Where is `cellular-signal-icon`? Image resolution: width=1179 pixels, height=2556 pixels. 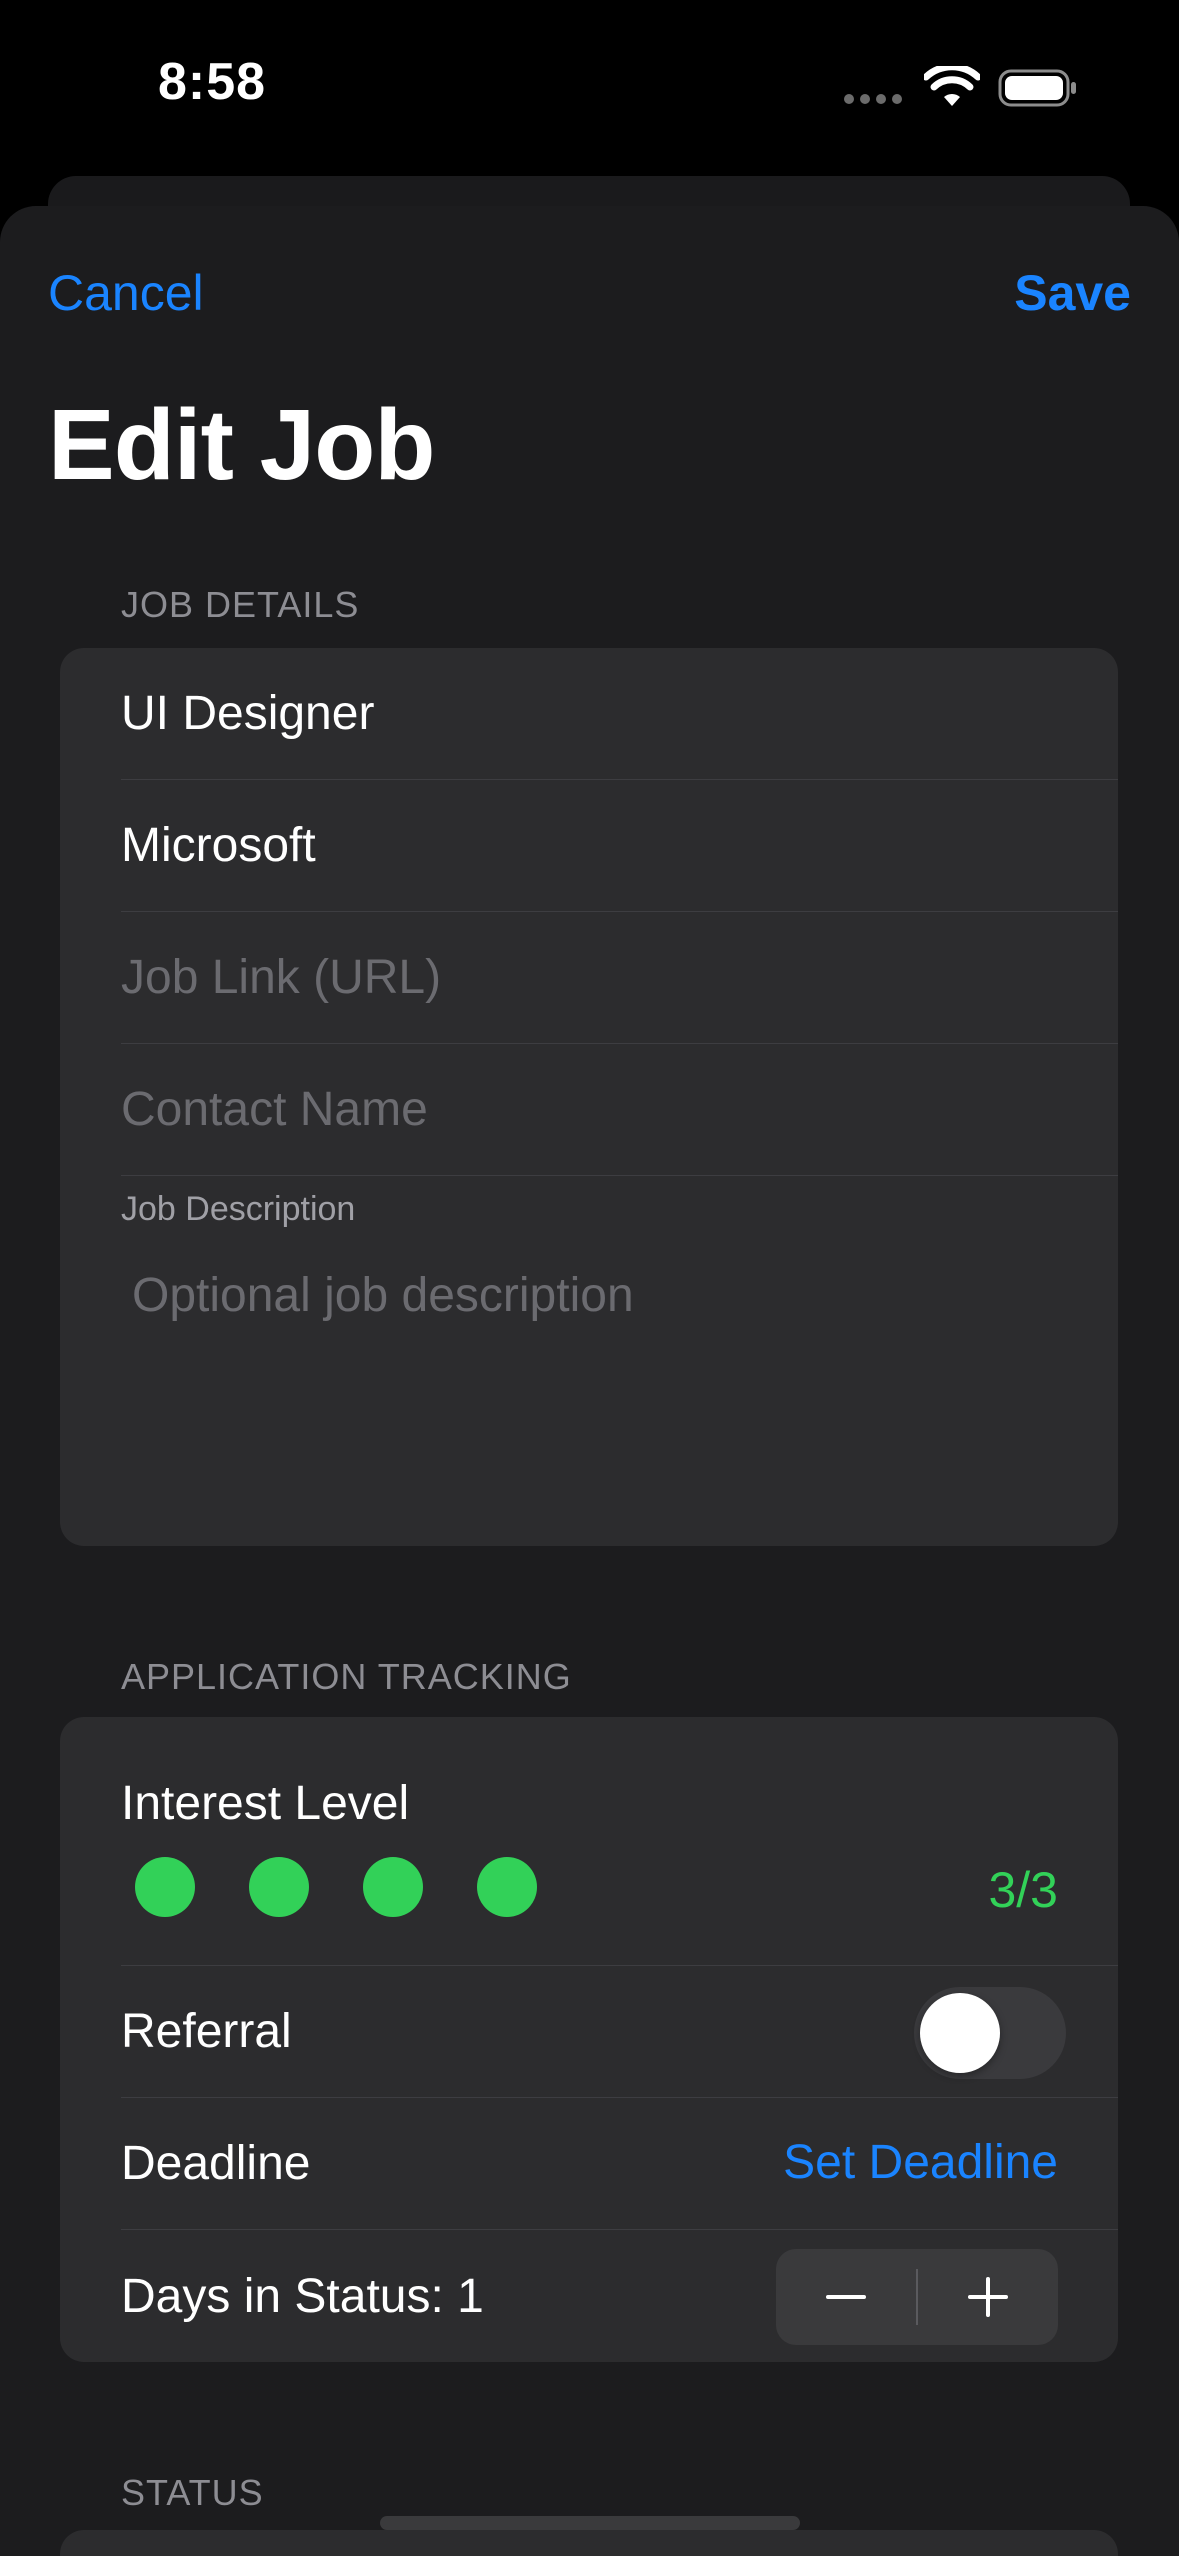 cellular-signal-icon is located at coordinates (873, 99).